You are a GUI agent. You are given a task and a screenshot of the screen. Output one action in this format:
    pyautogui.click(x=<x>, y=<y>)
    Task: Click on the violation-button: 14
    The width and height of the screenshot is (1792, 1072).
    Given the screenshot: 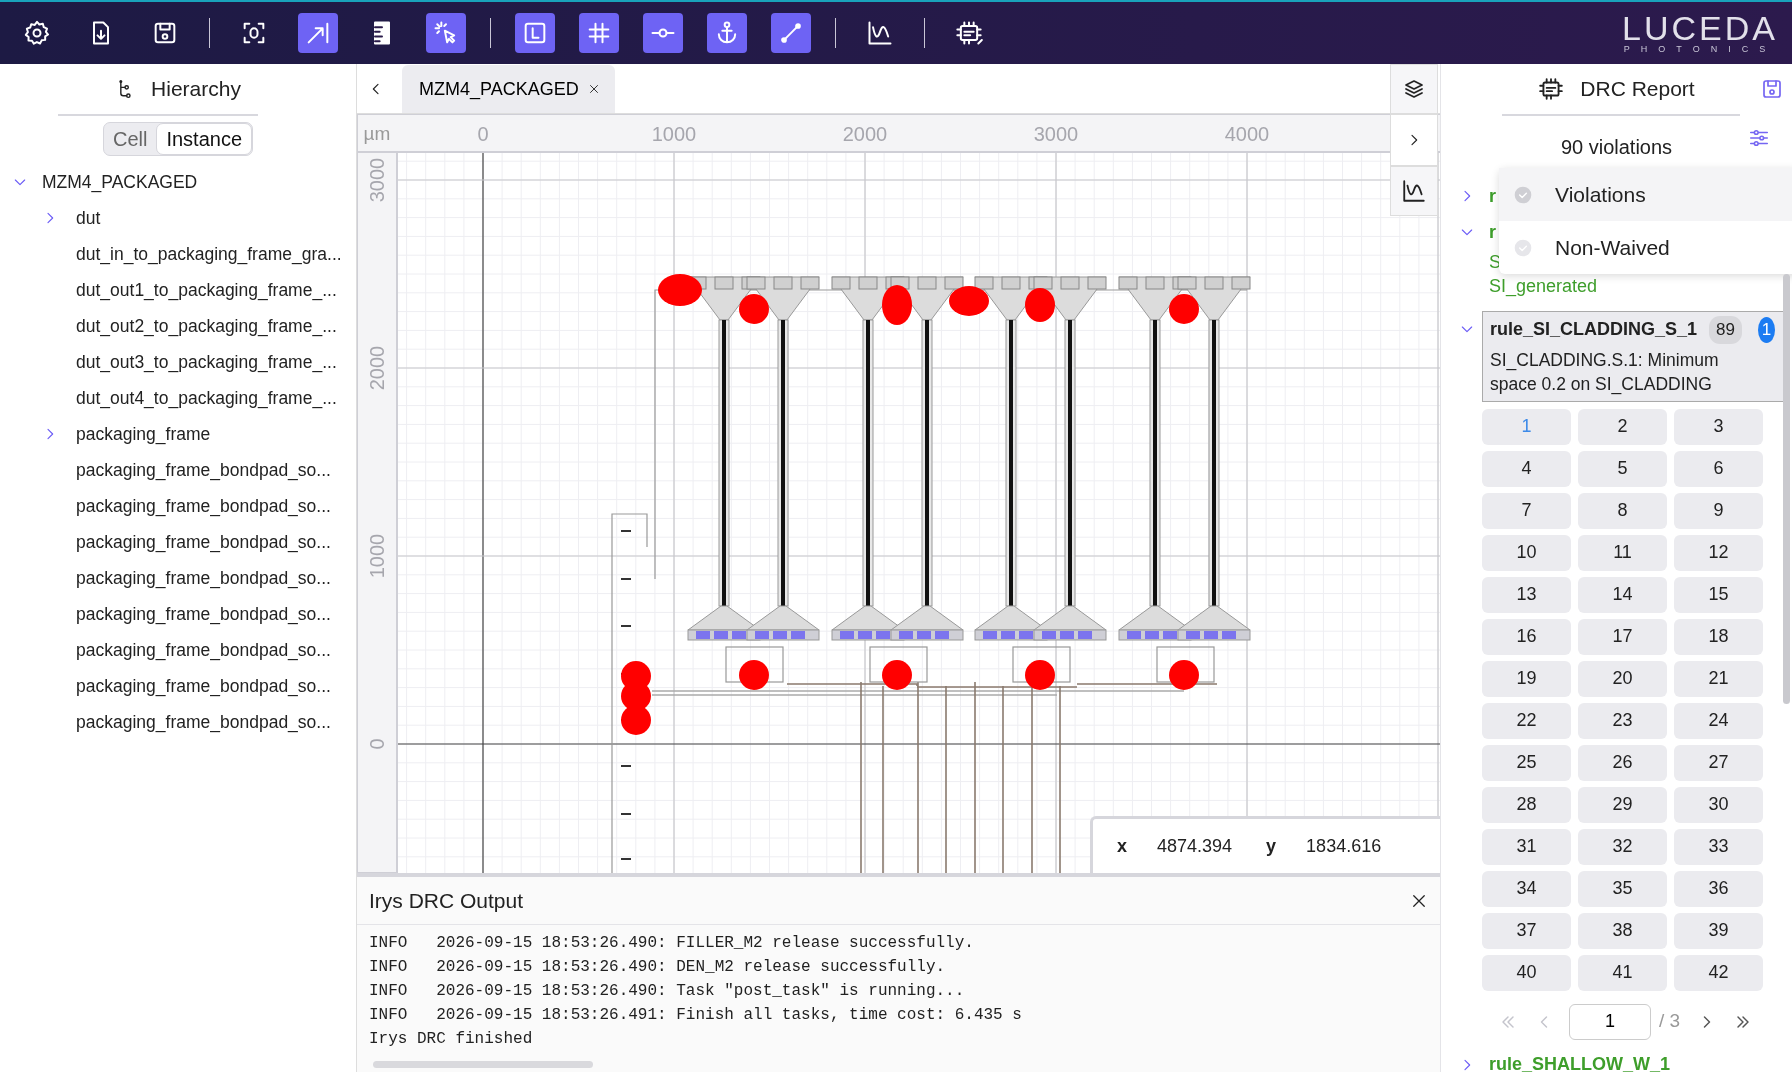 What is the action you would take?
    pyautogui.click(x=1622, y=594)
    